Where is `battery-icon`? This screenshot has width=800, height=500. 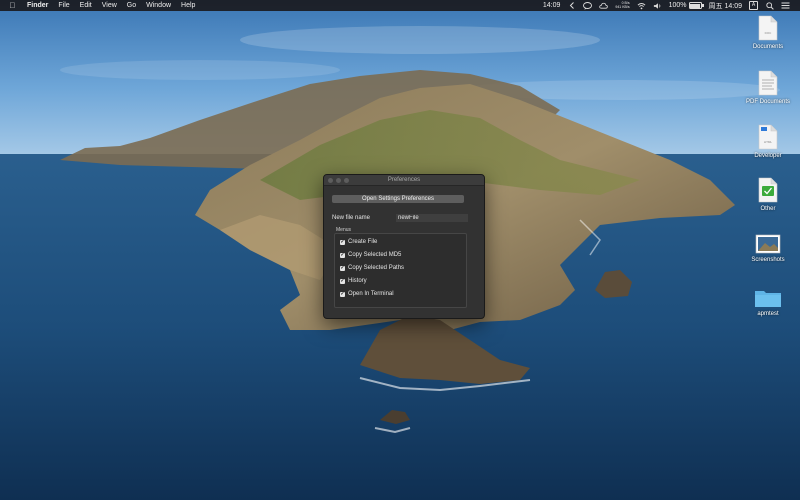 battery-icon is located at coordinates (696, 5).